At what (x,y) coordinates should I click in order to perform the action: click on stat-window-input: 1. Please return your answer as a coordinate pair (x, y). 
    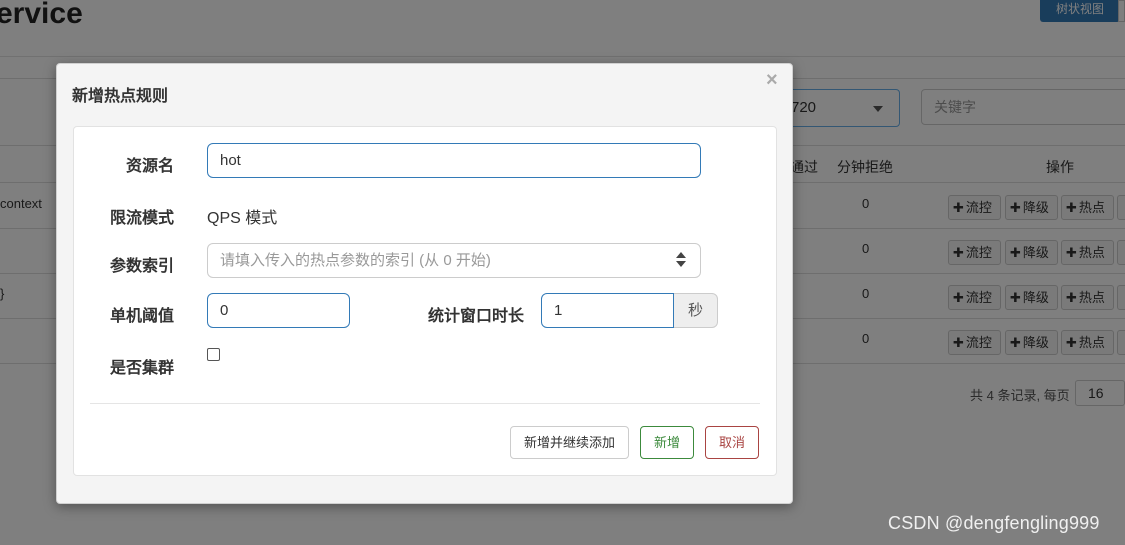
    Looking at the image, I should click on (607, 310).